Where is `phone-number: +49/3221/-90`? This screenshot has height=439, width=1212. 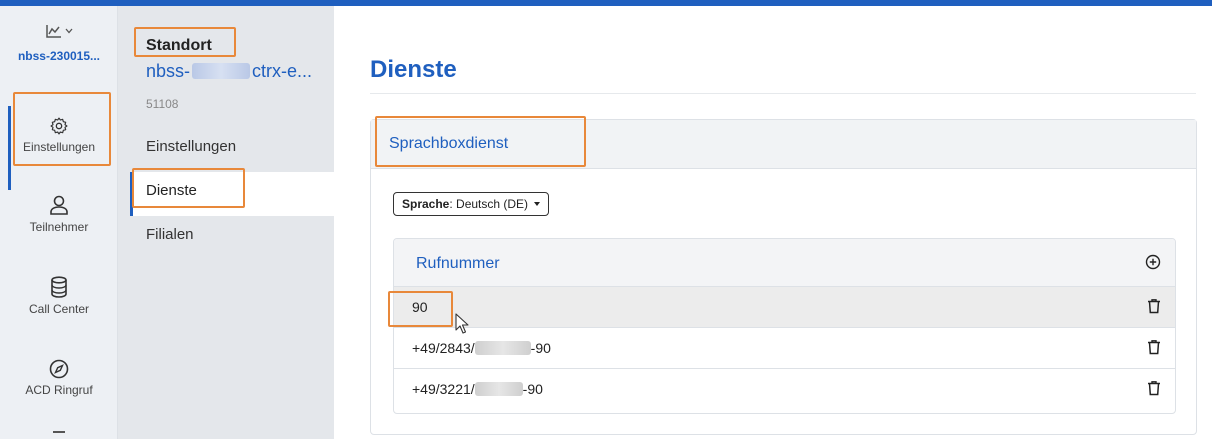 phone-number: +49/3221/-90 is located at coordinates (477, 389).